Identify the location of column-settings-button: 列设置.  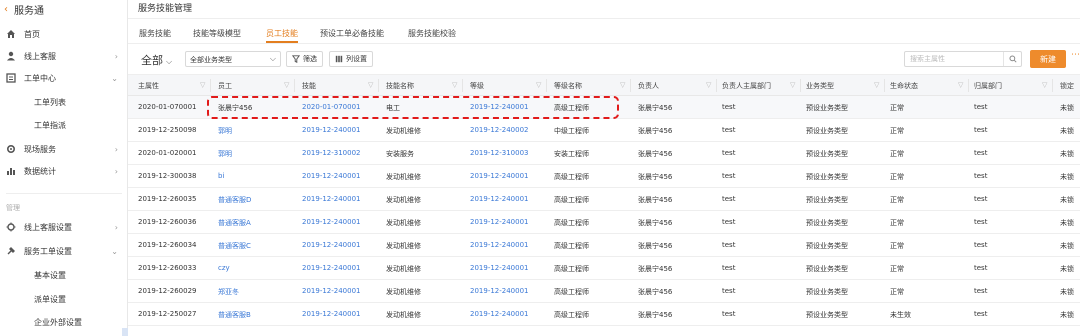
(351, 59).